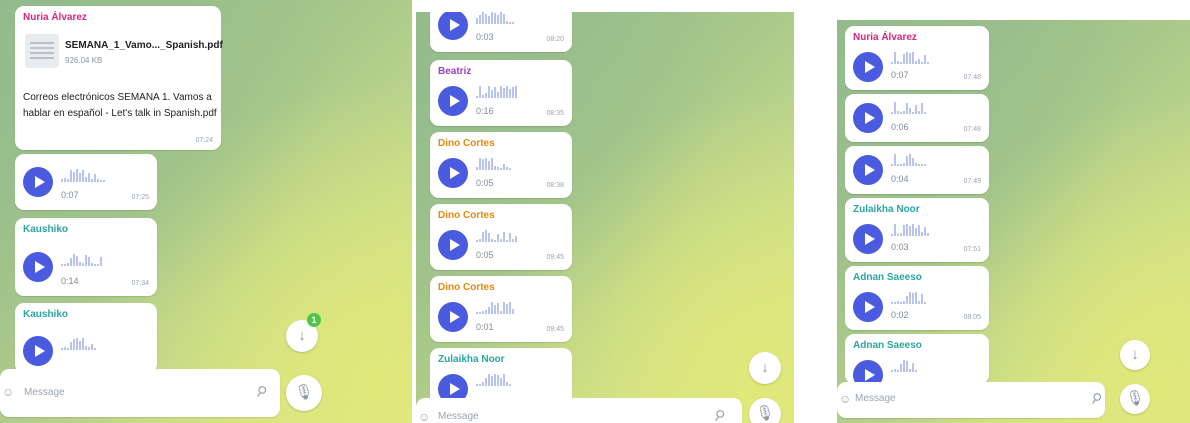  I want to click on message-time: 08:20, so click(555, 39).